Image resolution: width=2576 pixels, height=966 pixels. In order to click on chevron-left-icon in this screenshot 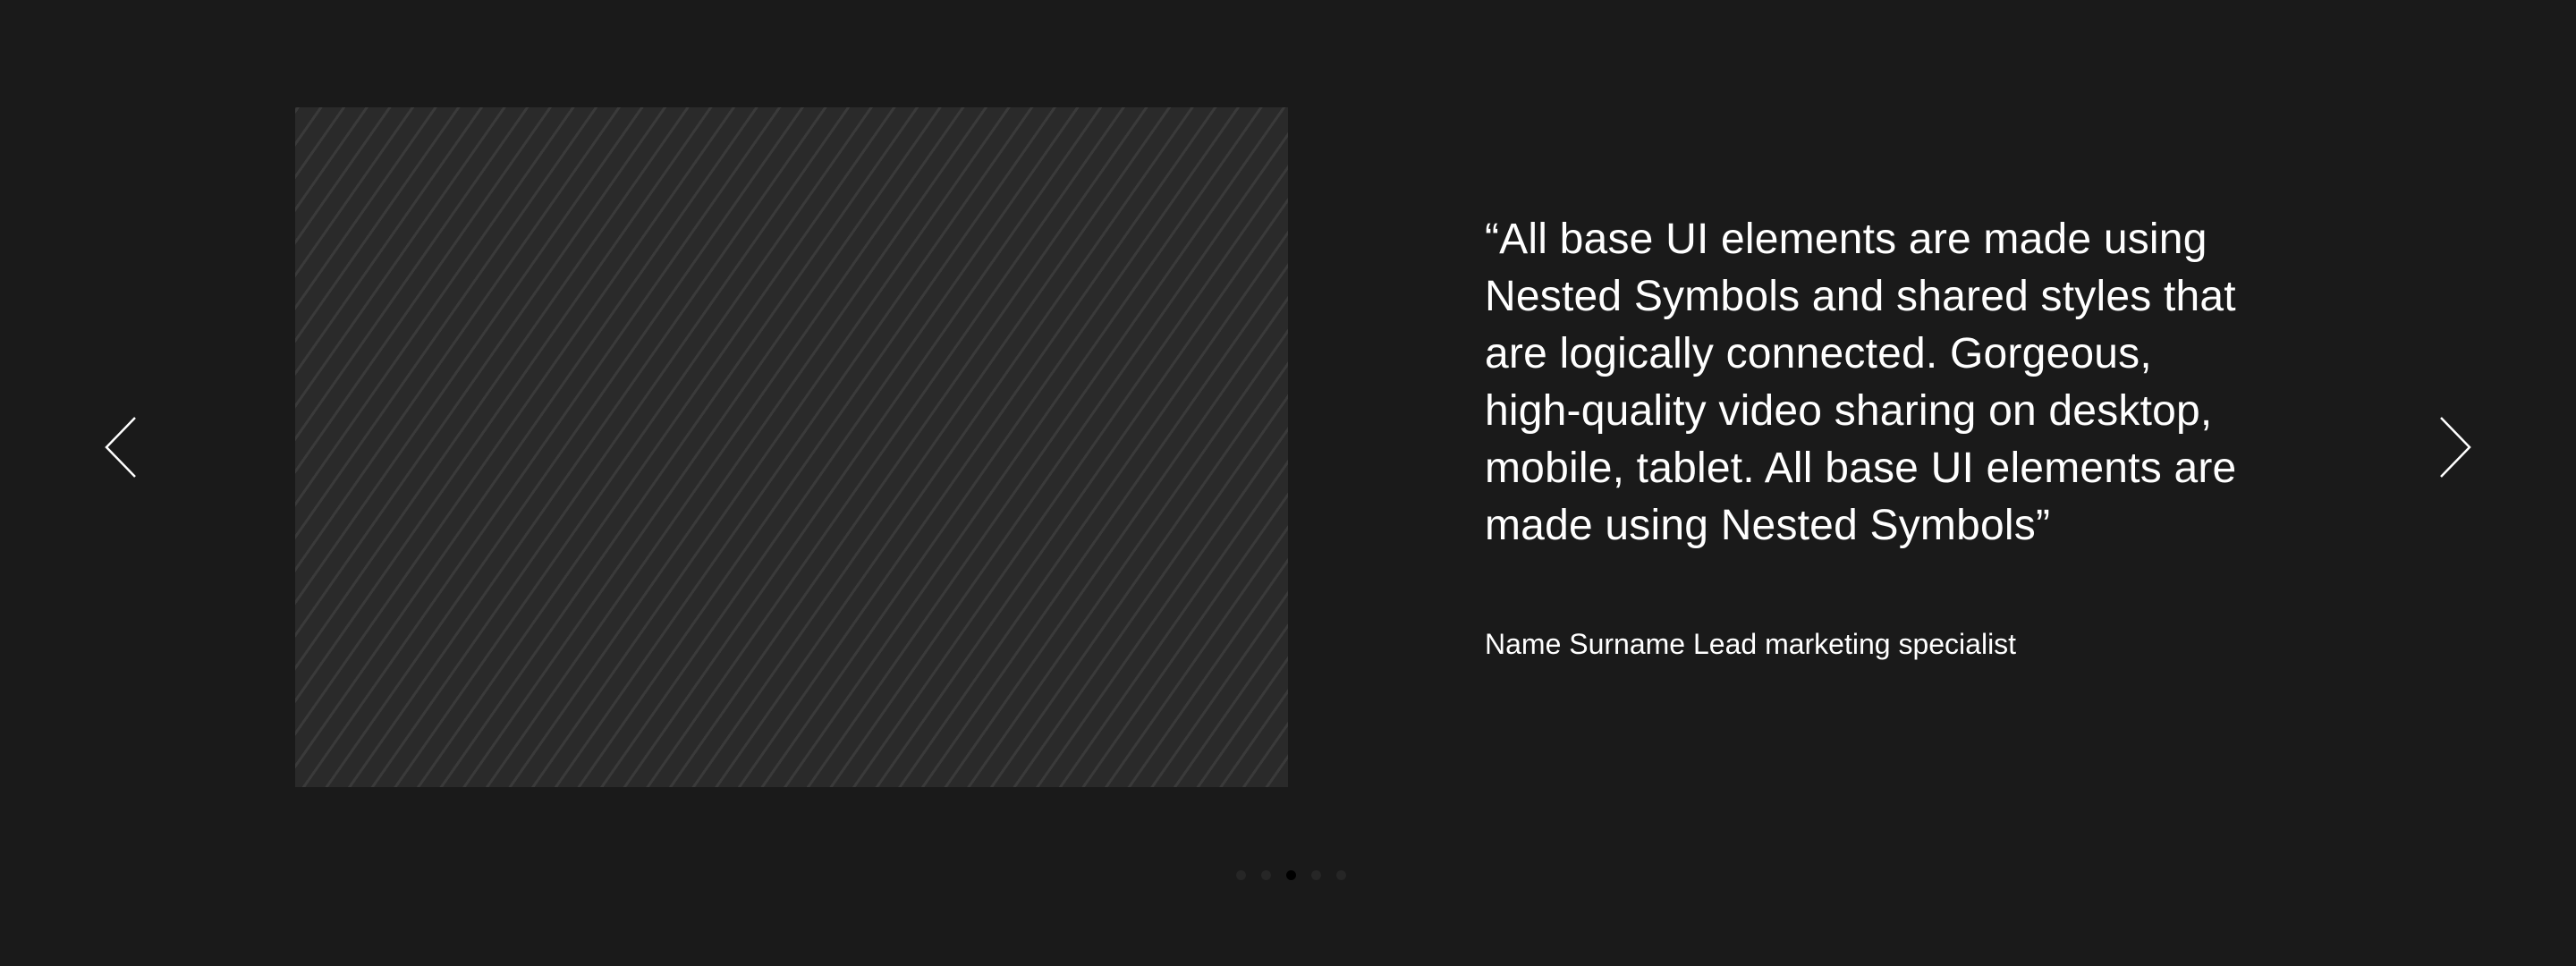, I will do `click(120, 447)`.